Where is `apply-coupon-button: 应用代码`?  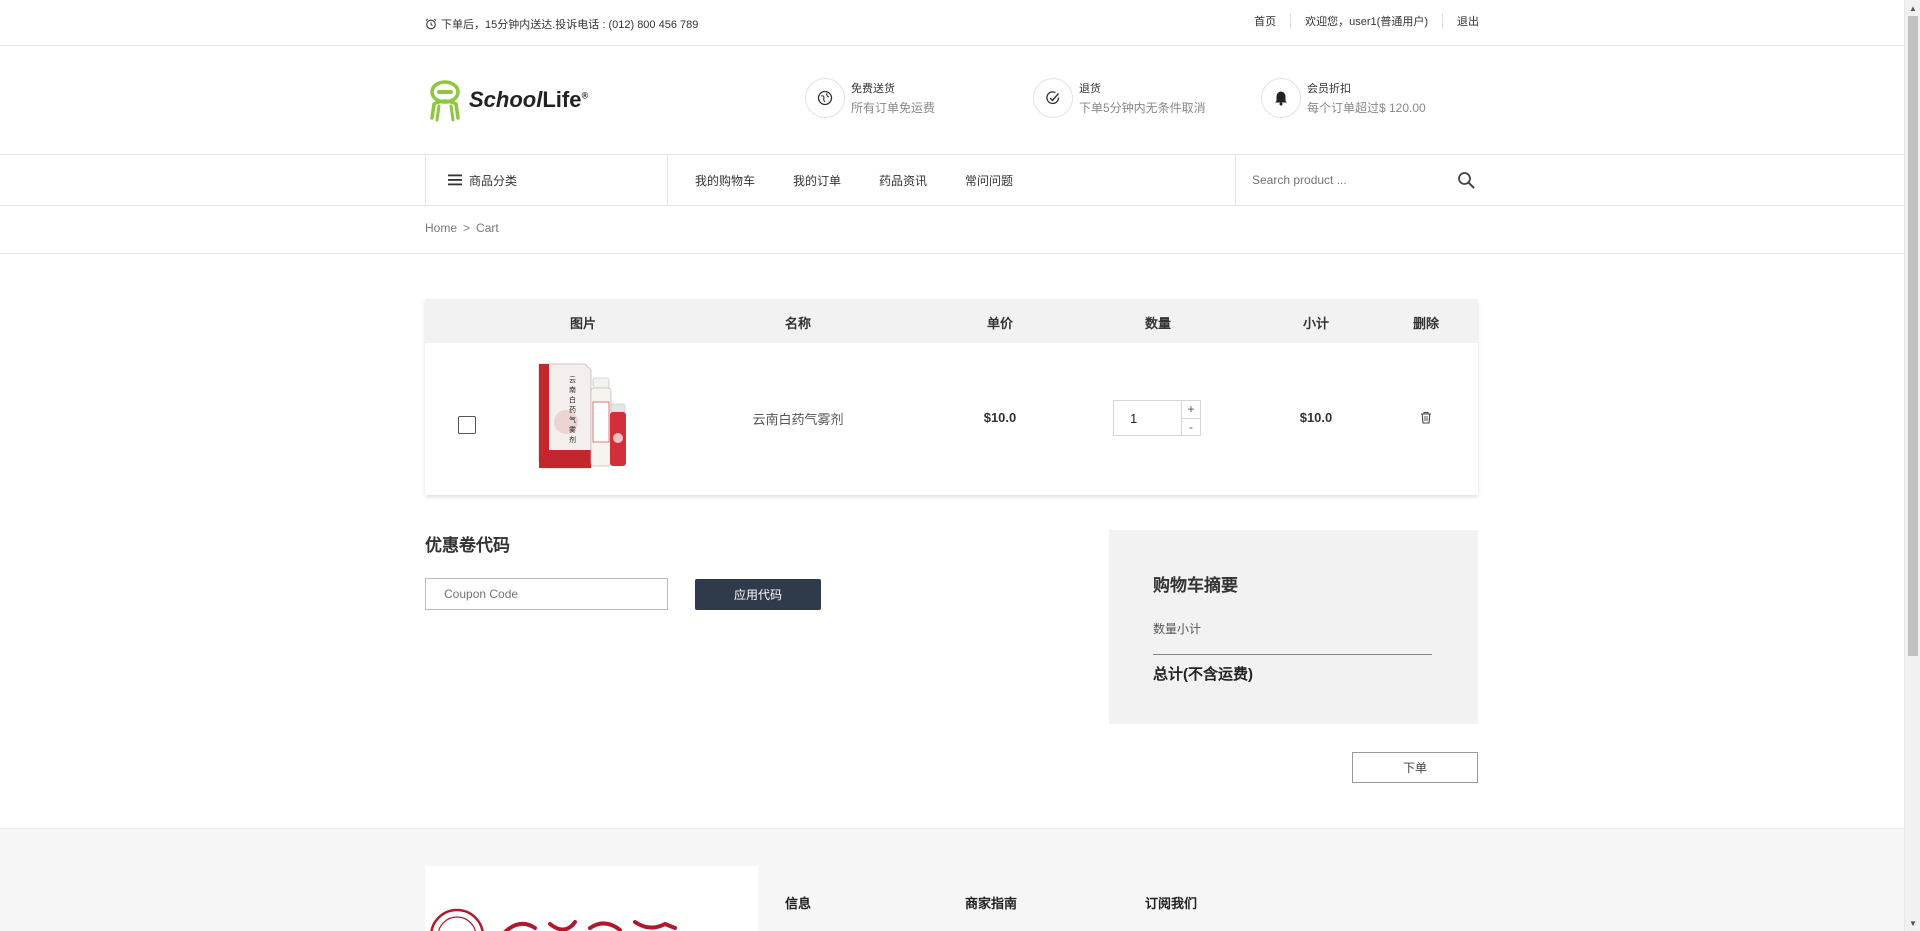 apply-coupon-button: 应用代码 is located at coordinates (758, 594).